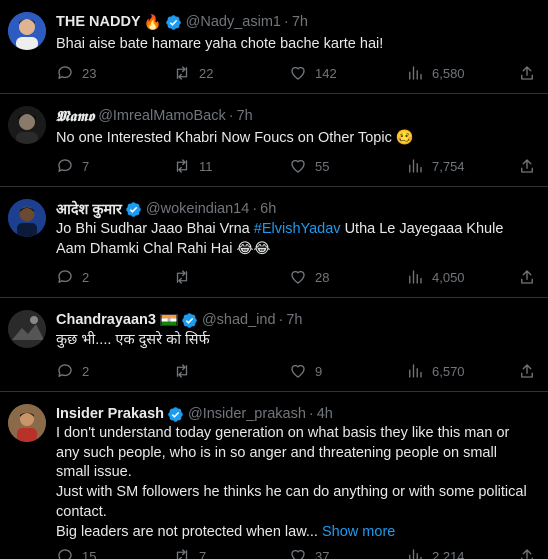 This screenshot has width=548, height=559. What do you see at coordinates (309, 553) in the screenshot?
I see `like-button: 37` at bounding box center [309, 553].